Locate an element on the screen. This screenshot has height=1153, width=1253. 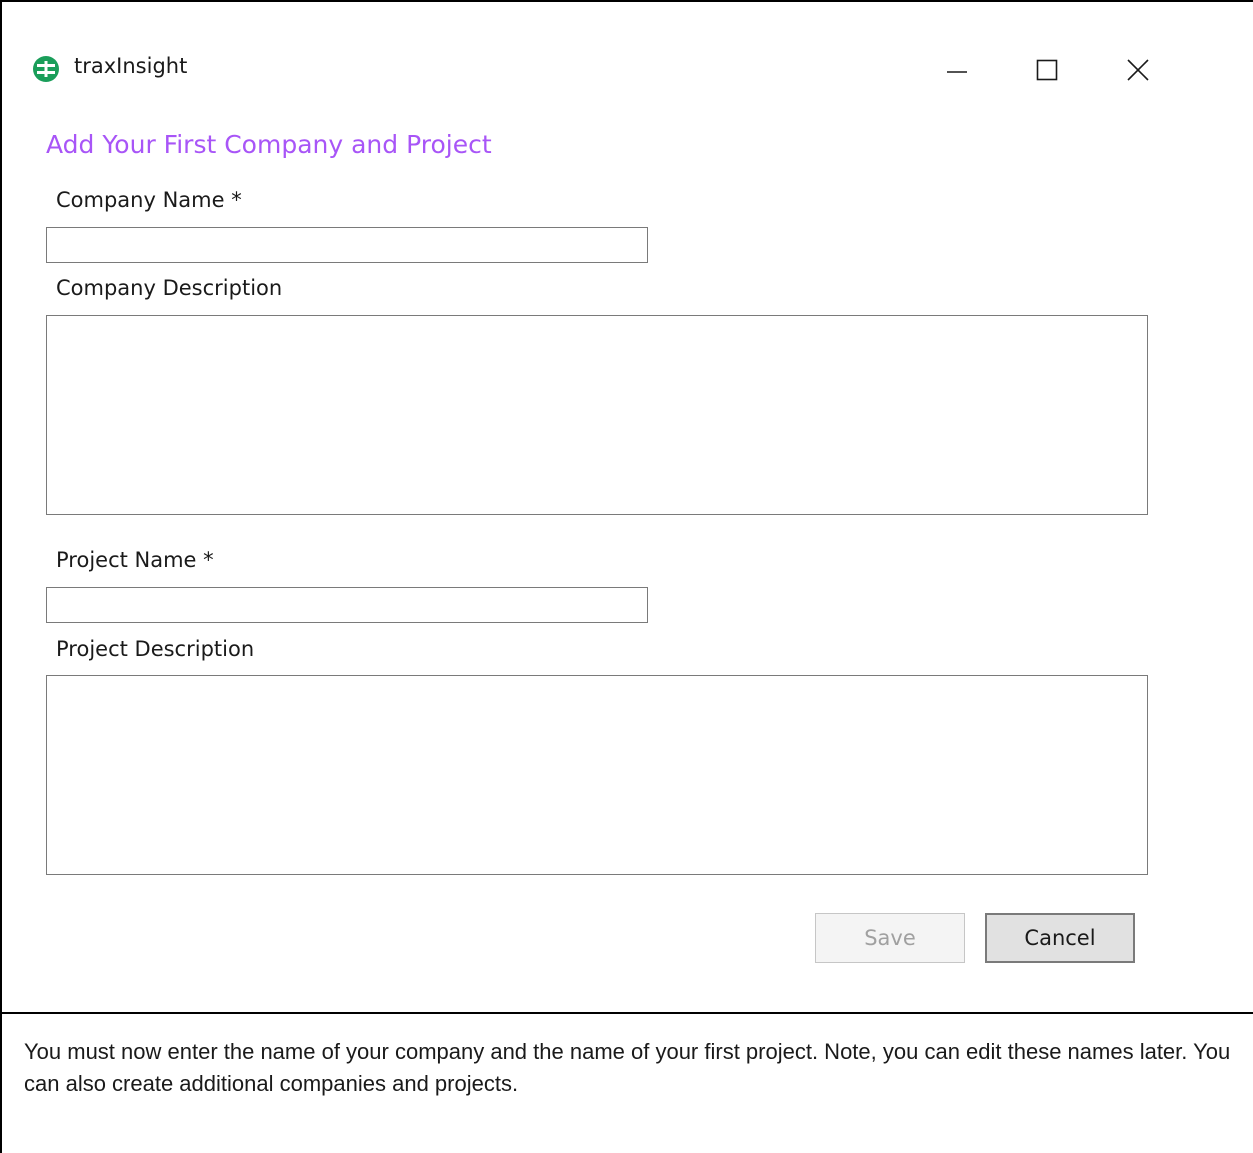
project-name-input is located at coordinates (347, 605).